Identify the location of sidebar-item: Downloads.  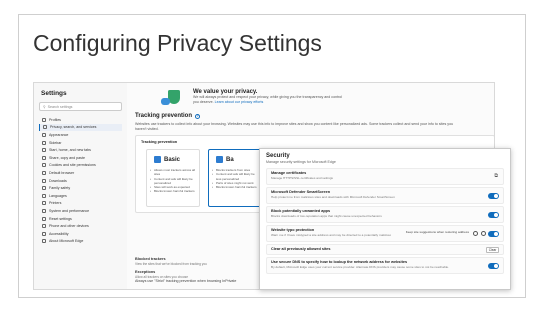
(80, 181).